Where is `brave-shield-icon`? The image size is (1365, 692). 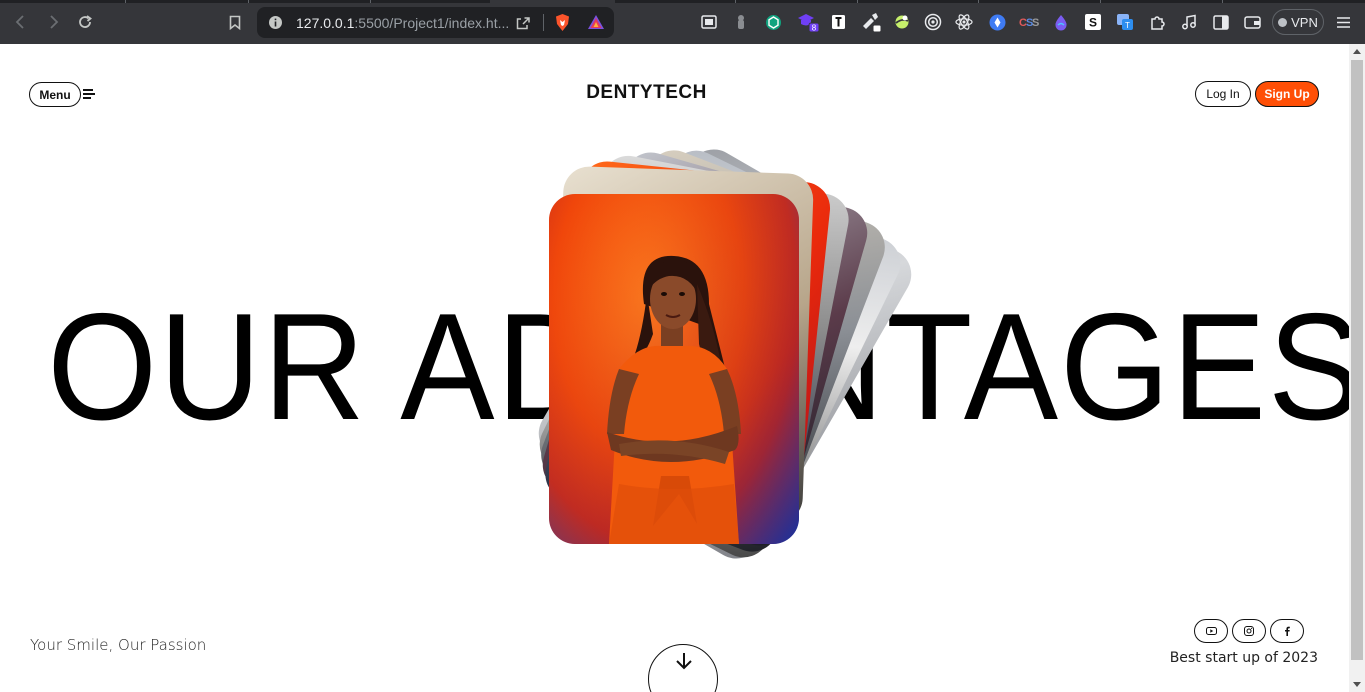 brave-shield-icon is located at coordinates (562, 22).